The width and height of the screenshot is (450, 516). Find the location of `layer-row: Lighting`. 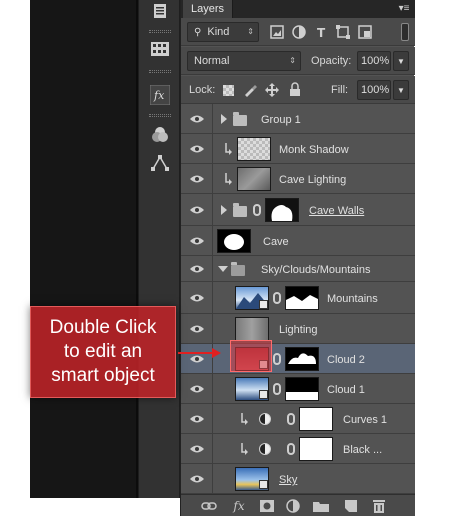

layer-row: Lighting is located at coordinates (298, 329).